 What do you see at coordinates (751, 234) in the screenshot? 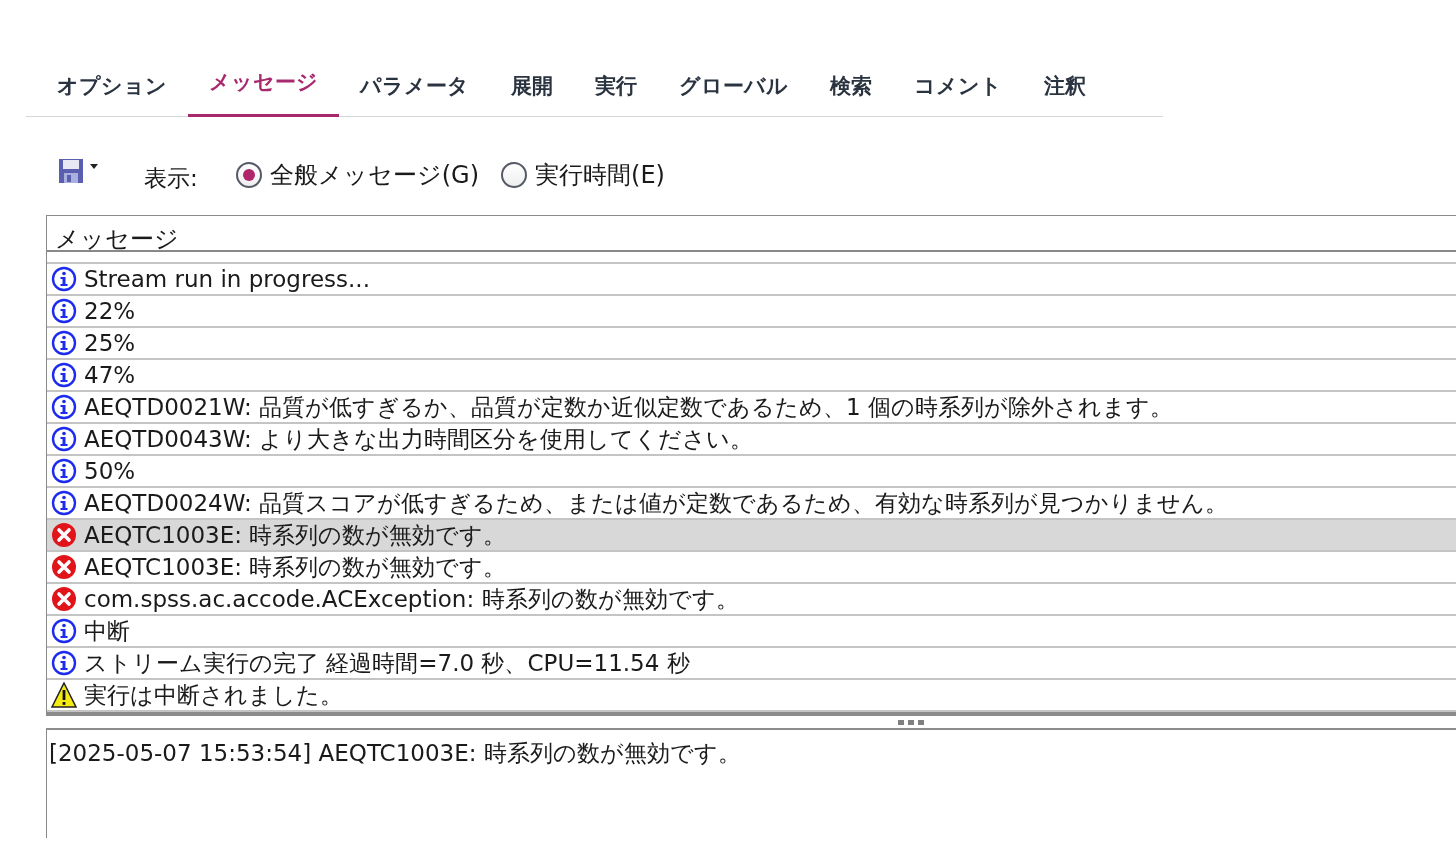
I see `column-header: メッセージ` at bounding box center [751, 234].